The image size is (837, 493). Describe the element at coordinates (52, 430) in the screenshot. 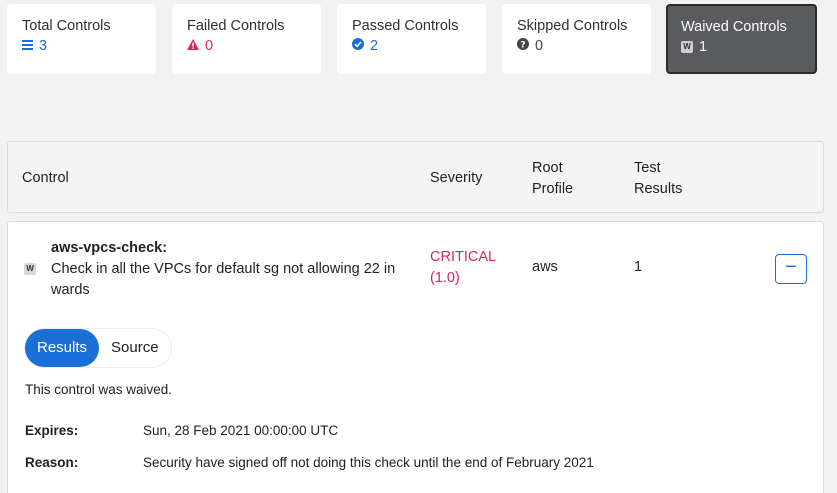

I see `expires-label: Expires:` at that location.